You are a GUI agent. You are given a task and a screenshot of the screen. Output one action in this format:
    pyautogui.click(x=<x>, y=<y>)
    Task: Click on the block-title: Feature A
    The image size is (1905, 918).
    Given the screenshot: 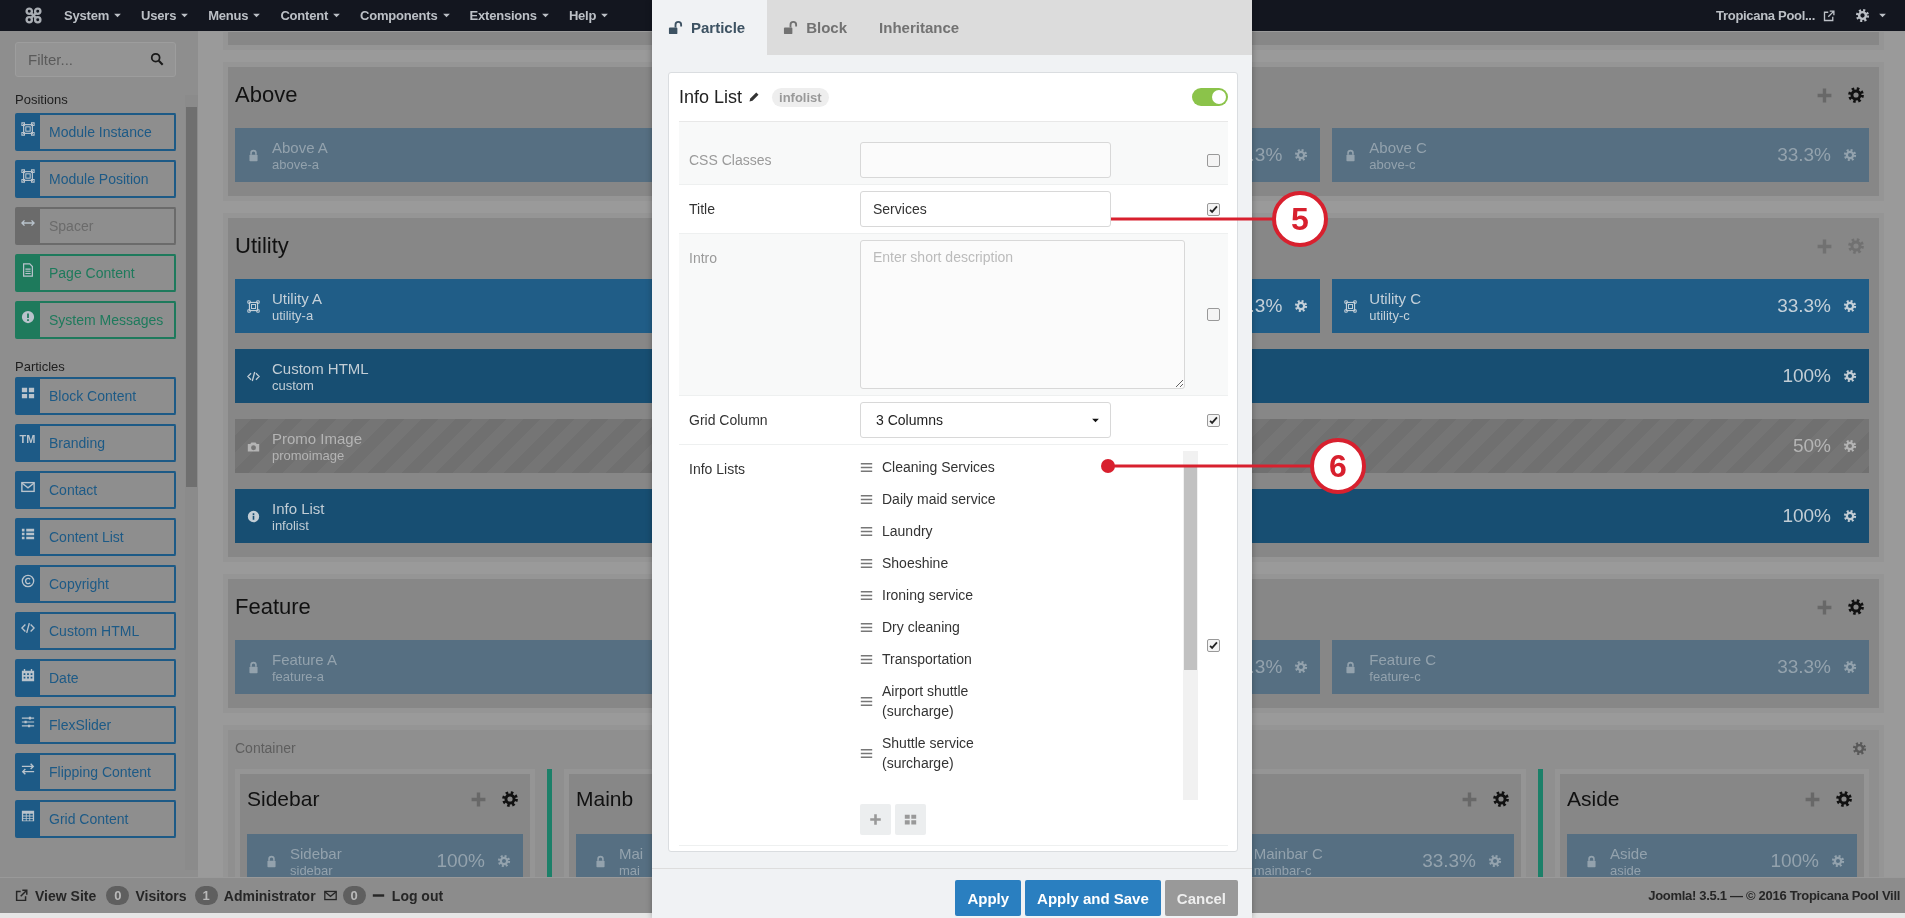 What is the action you would take?
    pyautogui.click(x=305, y=659)
    